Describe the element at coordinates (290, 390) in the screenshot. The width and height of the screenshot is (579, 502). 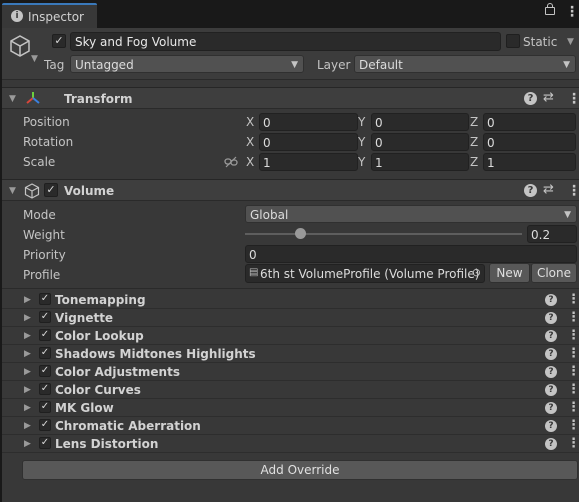
I see `override-row: ▶ ✓ Color Curves? ⋮` at that location.